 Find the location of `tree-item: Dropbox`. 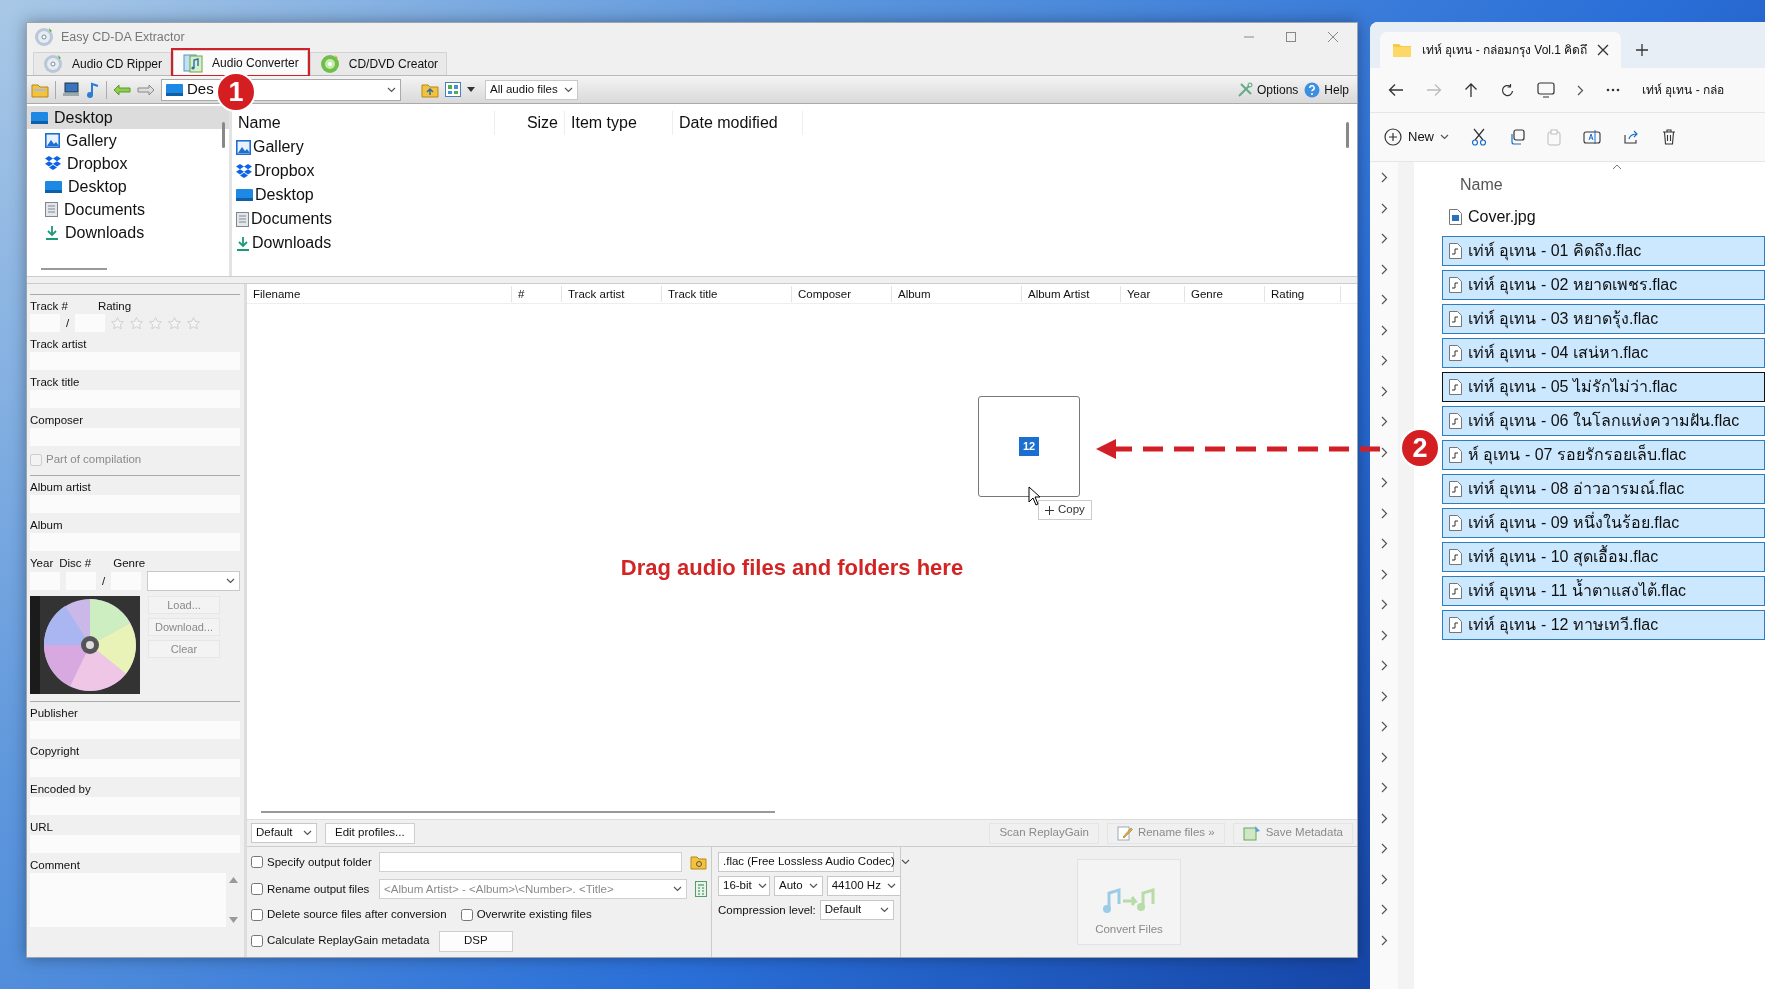

tree-item: Dropbox is located at coordinates (128, 163).